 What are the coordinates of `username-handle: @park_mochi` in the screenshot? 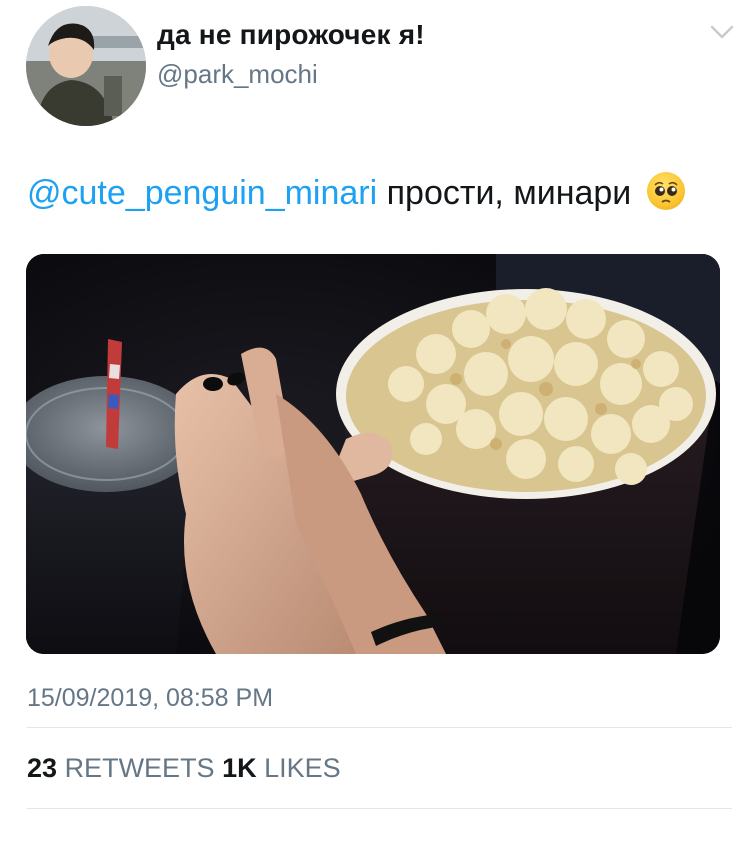 It's located at (237, 74).